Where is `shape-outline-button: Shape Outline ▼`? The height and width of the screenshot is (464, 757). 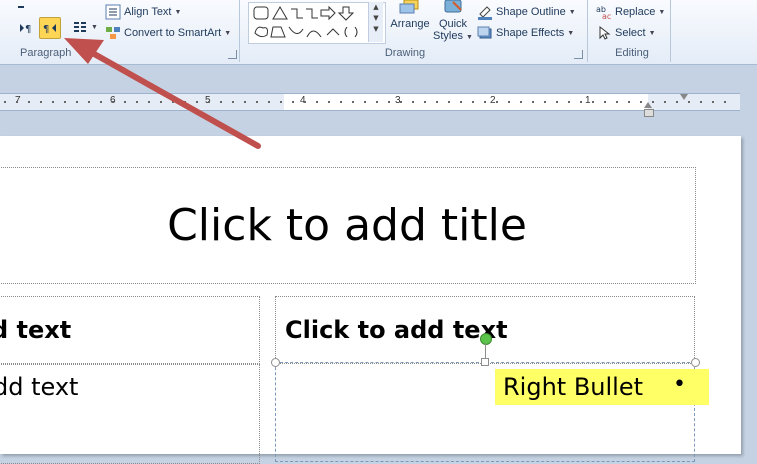
shape-outline-button: Shape Outline ▼ is located at coordinates (526, 12).